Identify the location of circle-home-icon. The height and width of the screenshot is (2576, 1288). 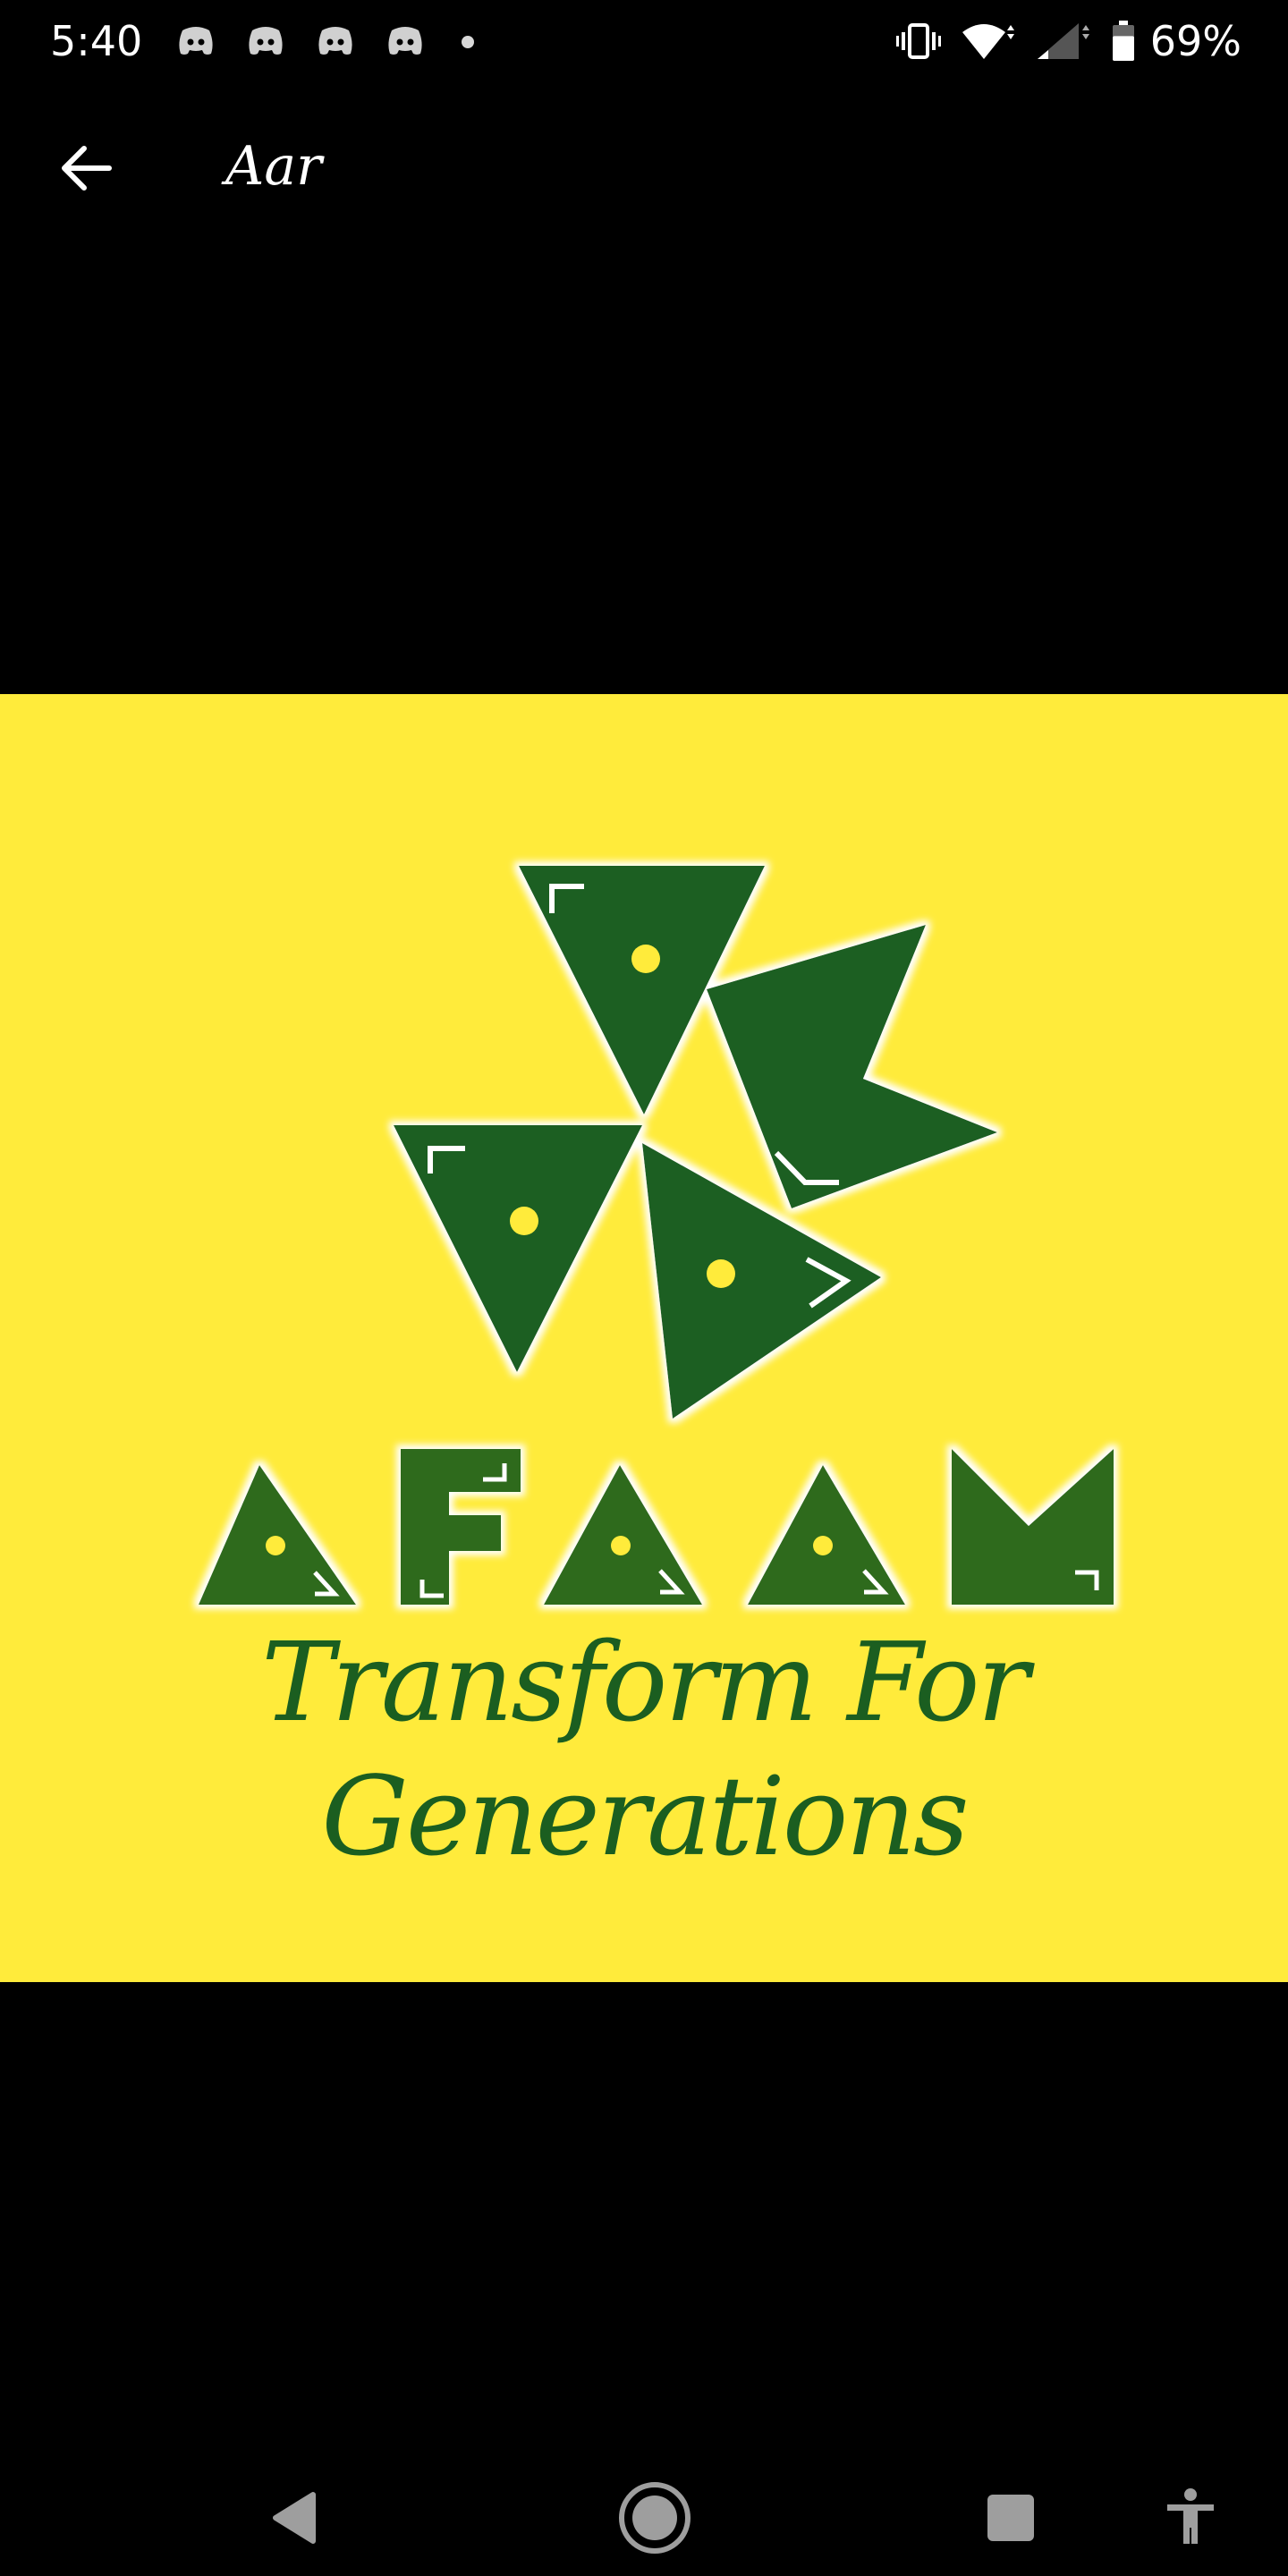
(655, 2518).